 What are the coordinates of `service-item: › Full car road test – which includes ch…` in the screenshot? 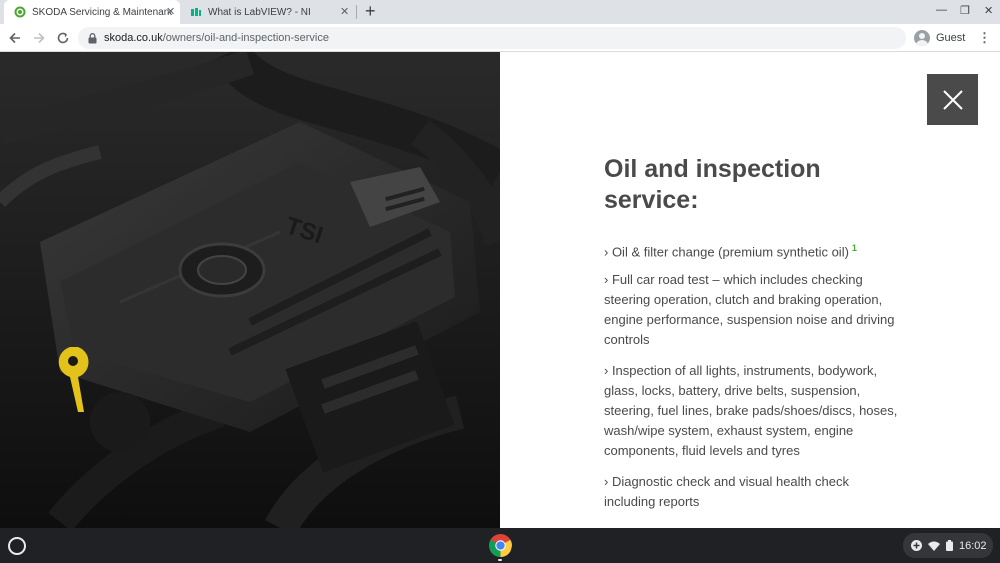 It's located at (749, 309).